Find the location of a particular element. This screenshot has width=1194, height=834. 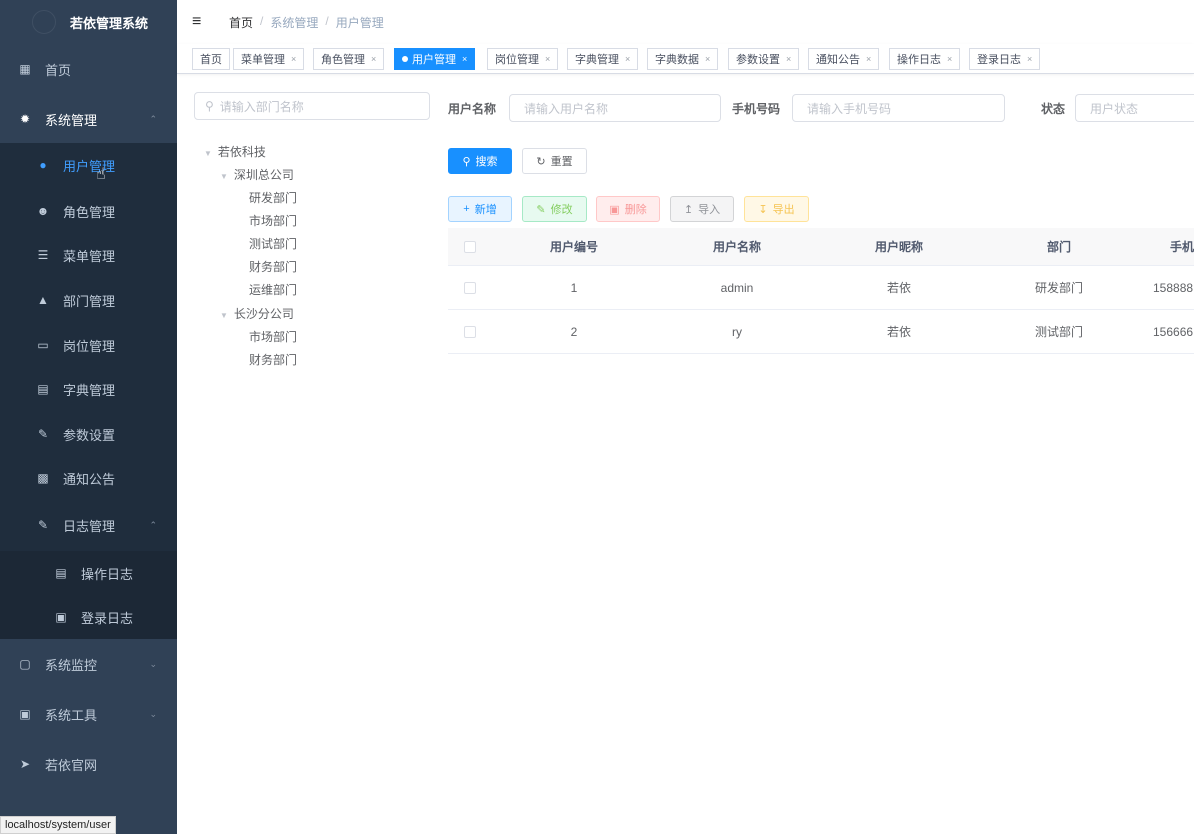

table-row: 2 ry 若依 测试部门 156666 is located at coordinates (821, 332).